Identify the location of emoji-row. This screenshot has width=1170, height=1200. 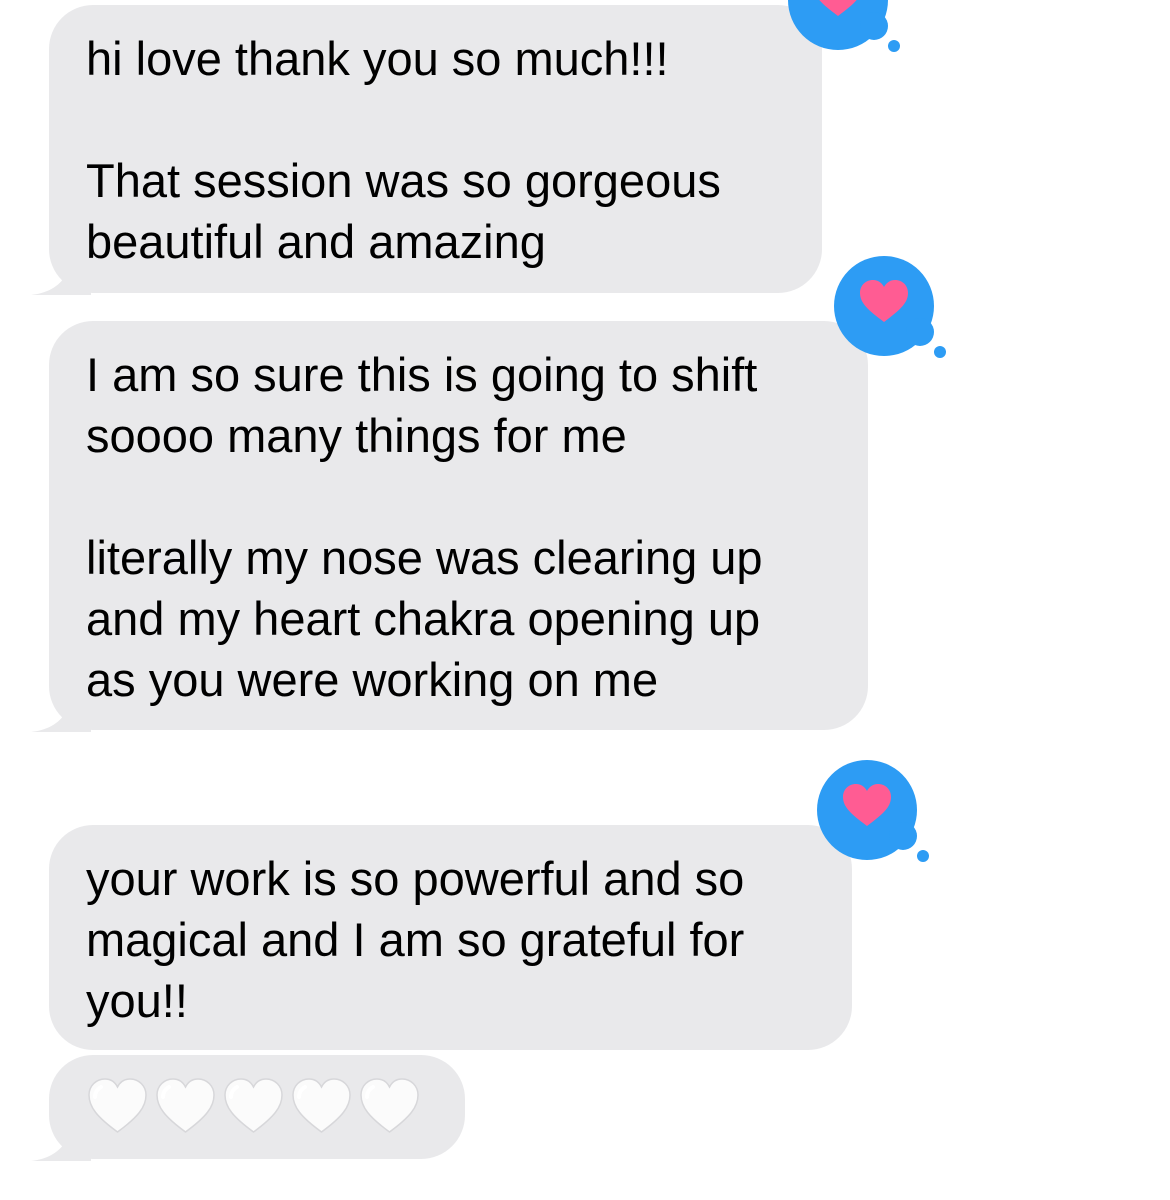
(253, 1106).